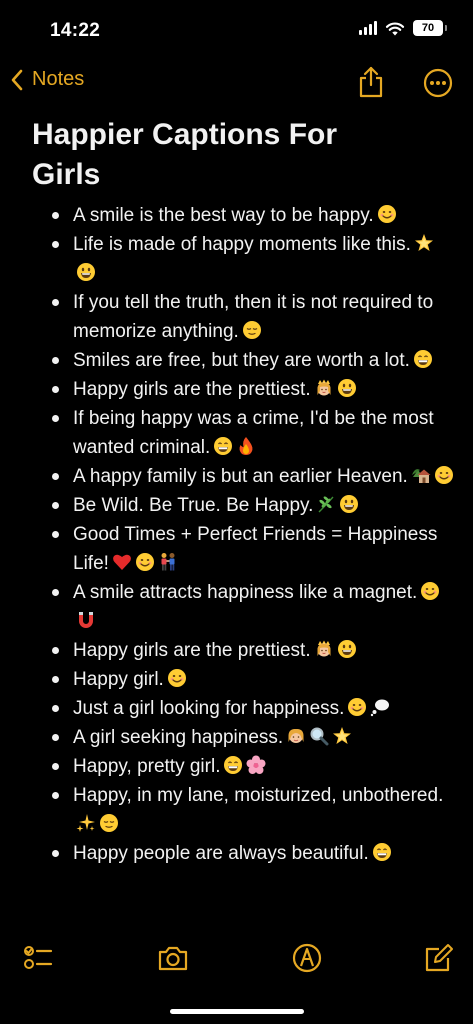 This screenshot has height=1024, width=473. Describe the element at coordinates (209, 708) in the screenshot. I see `list-item-text: Just a girl looking for happiness.` at that location.